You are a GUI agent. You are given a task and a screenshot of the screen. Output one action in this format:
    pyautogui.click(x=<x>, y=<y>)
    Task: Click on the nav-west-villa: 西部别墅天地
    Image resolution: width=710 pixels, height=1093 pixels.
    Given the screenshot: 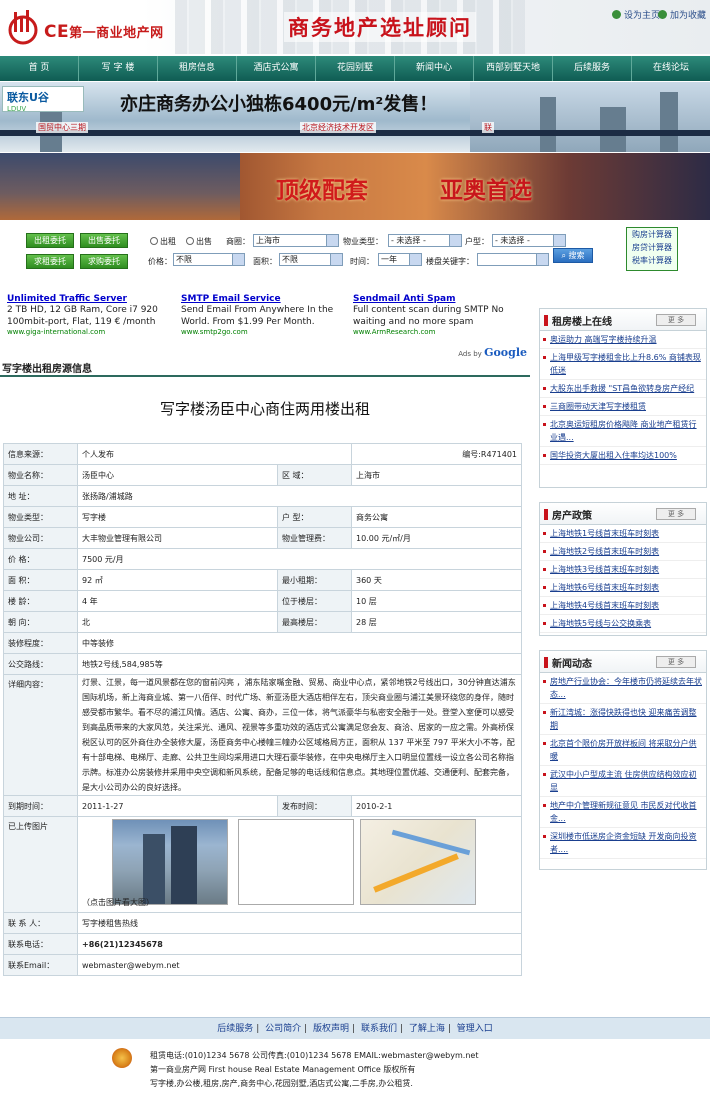 What is the action you would take?
    pyautogui.click(x=513, y=68)
    